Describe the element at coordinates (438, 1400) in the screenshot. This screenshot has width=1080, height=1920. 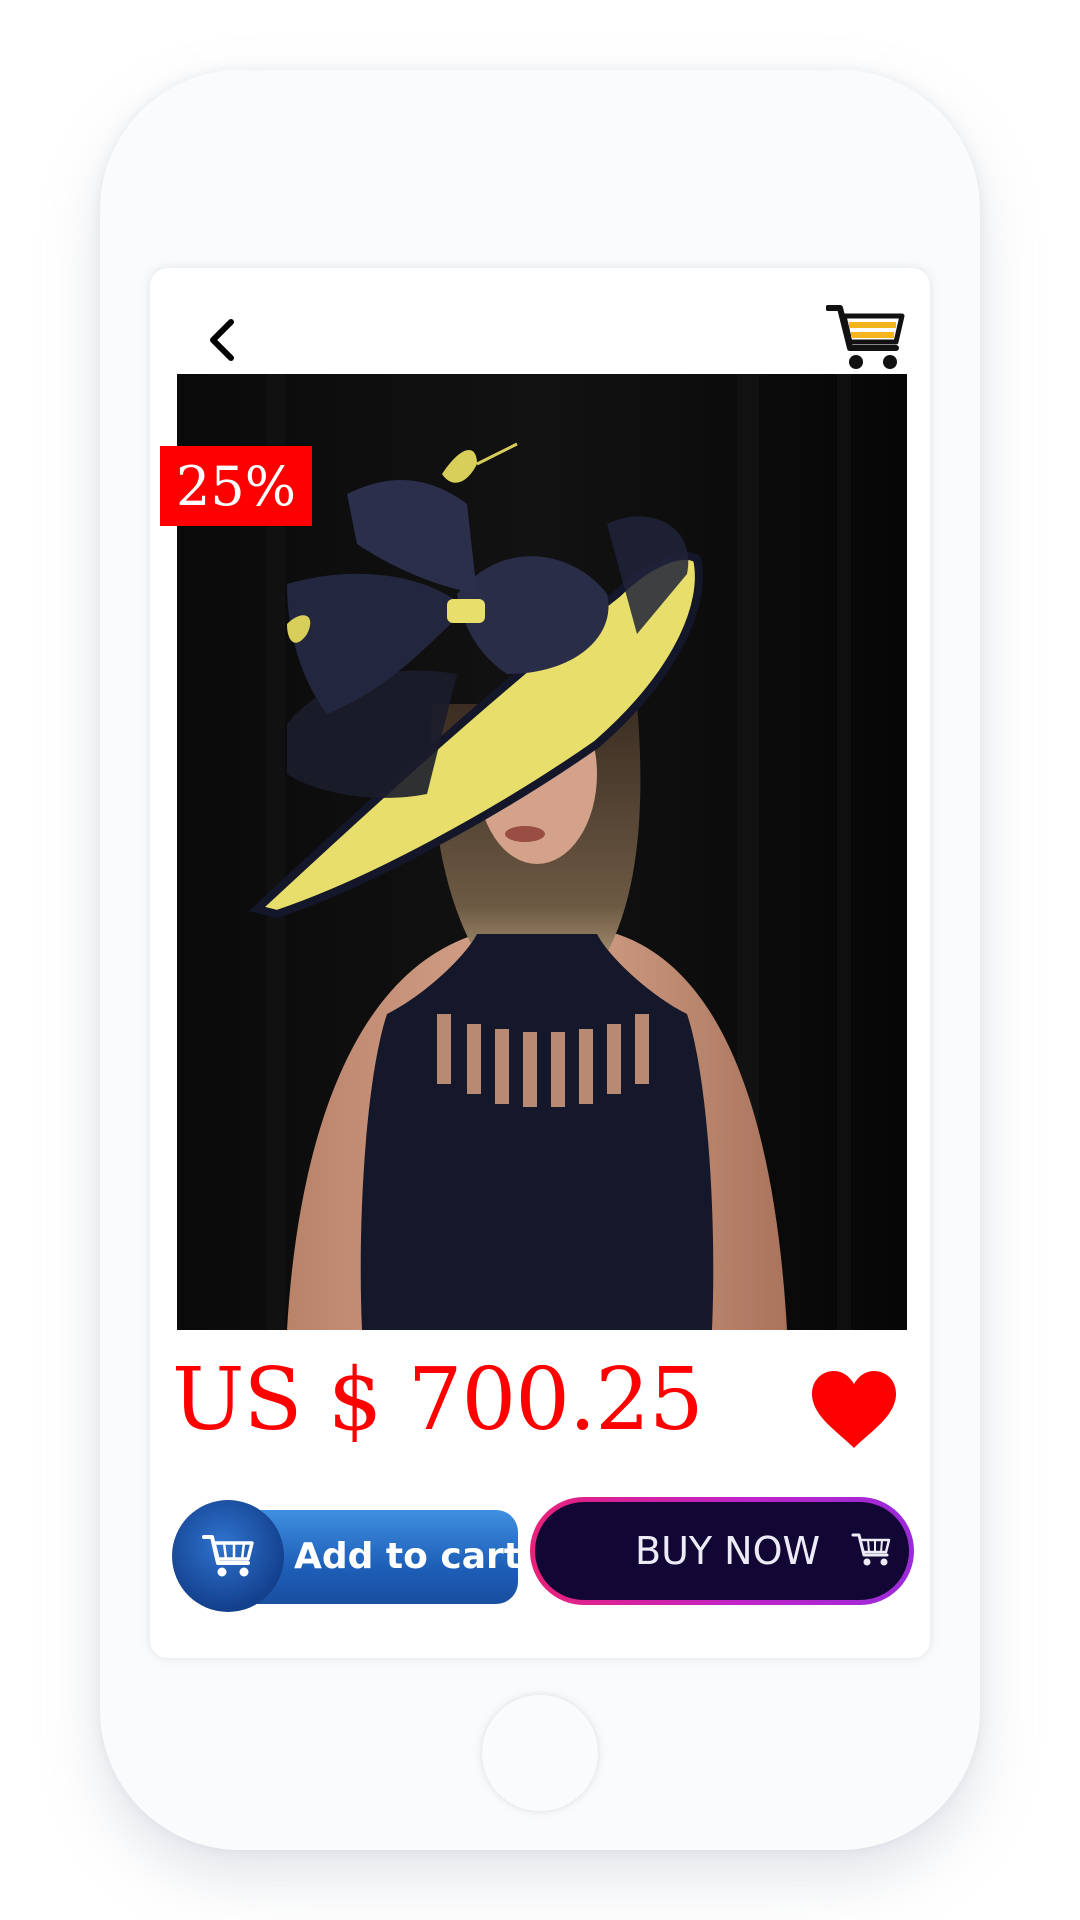
I see `product-price: US $ 700.25` at that location.